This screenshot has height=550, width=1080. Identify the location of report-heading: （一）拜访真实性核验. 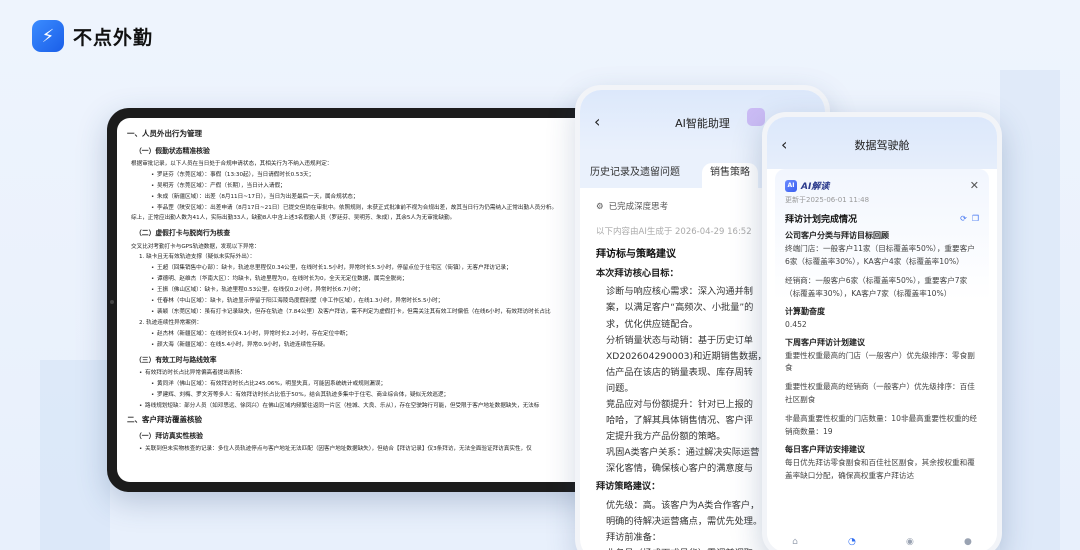
(169, 436).